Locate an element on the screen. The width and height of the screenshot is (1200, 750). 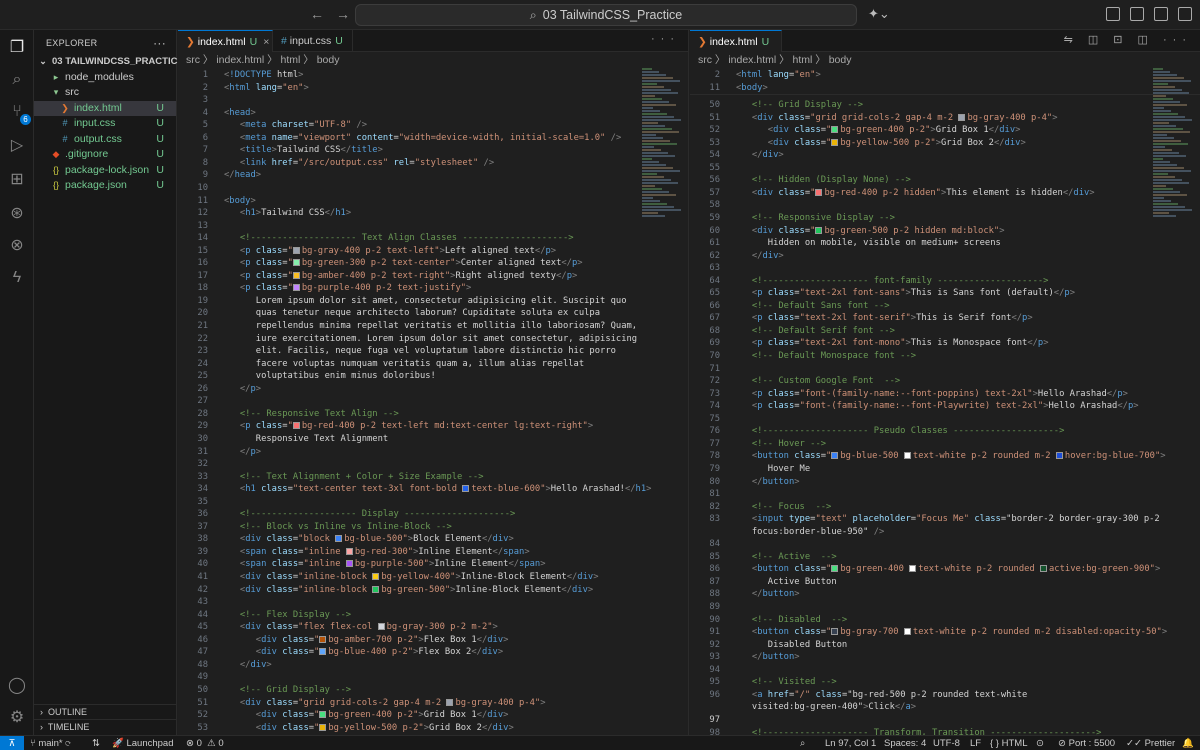
code-line: Responsive Text Alignment is located at coordinates (306, 439).